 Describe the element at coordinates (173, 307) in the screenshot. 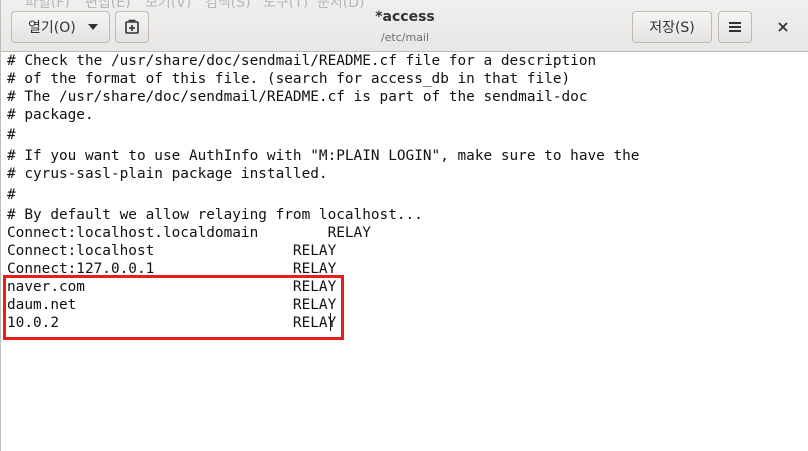

I see `red-highlight-box` at that location.